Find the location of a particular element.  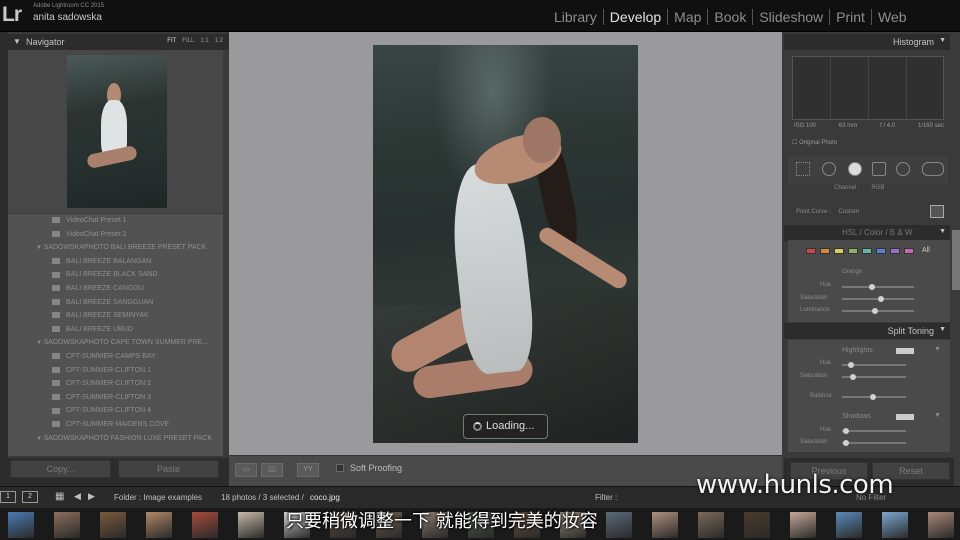

preset-item: CPT-SUMMER-CLIFTON 2 is located at coordinates (101, 383).